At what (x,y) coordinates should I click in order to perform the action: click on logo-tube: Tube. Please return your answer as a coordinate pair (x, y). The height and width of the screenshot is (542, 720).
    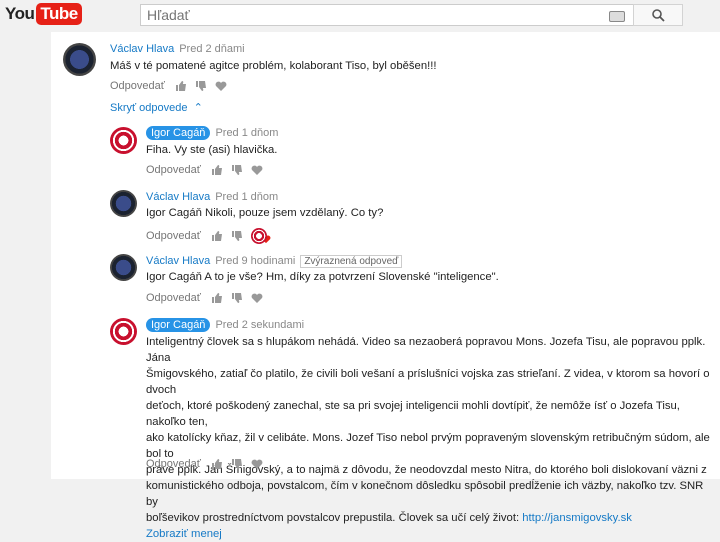
    Looking at the image, I should click on (59, 14).